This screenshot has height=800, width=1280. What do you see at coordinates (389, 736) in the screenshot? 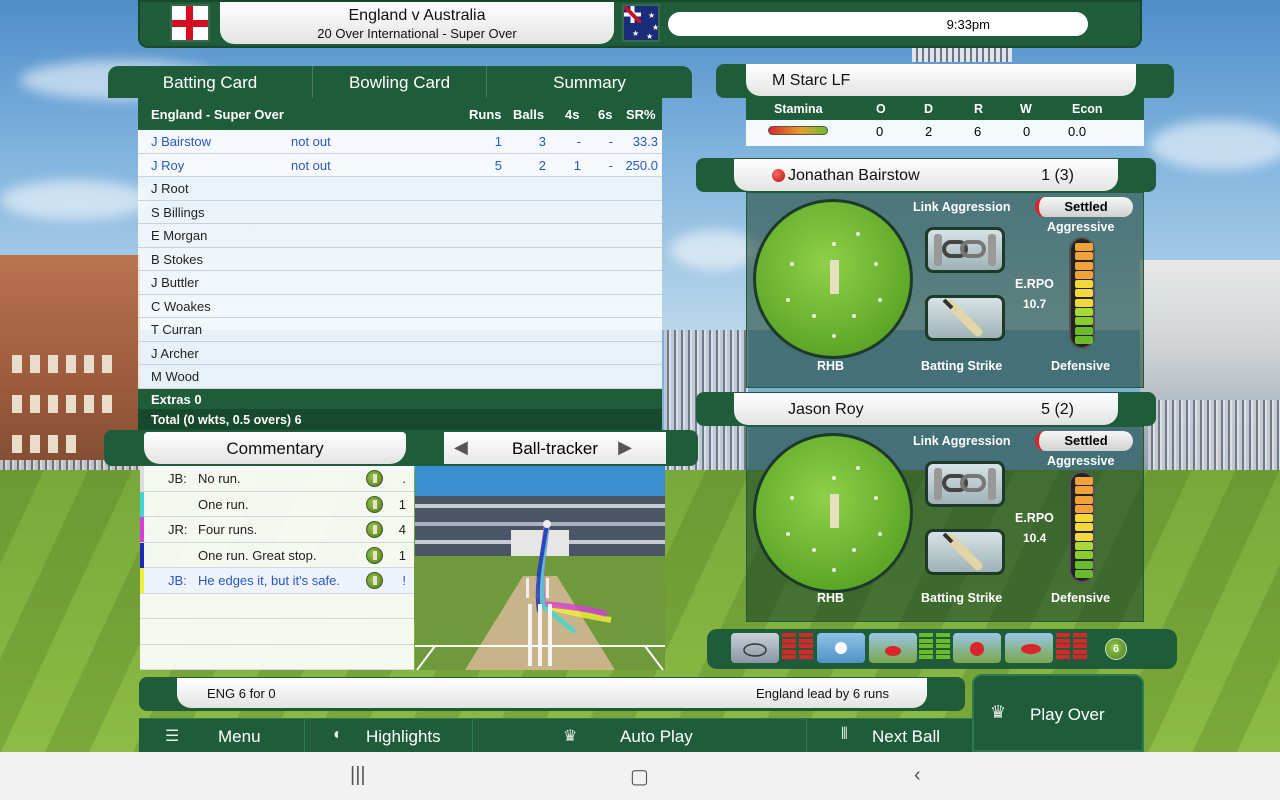
I see `highlights-button: ◐ Highlights` at bounding box center [389, 736].